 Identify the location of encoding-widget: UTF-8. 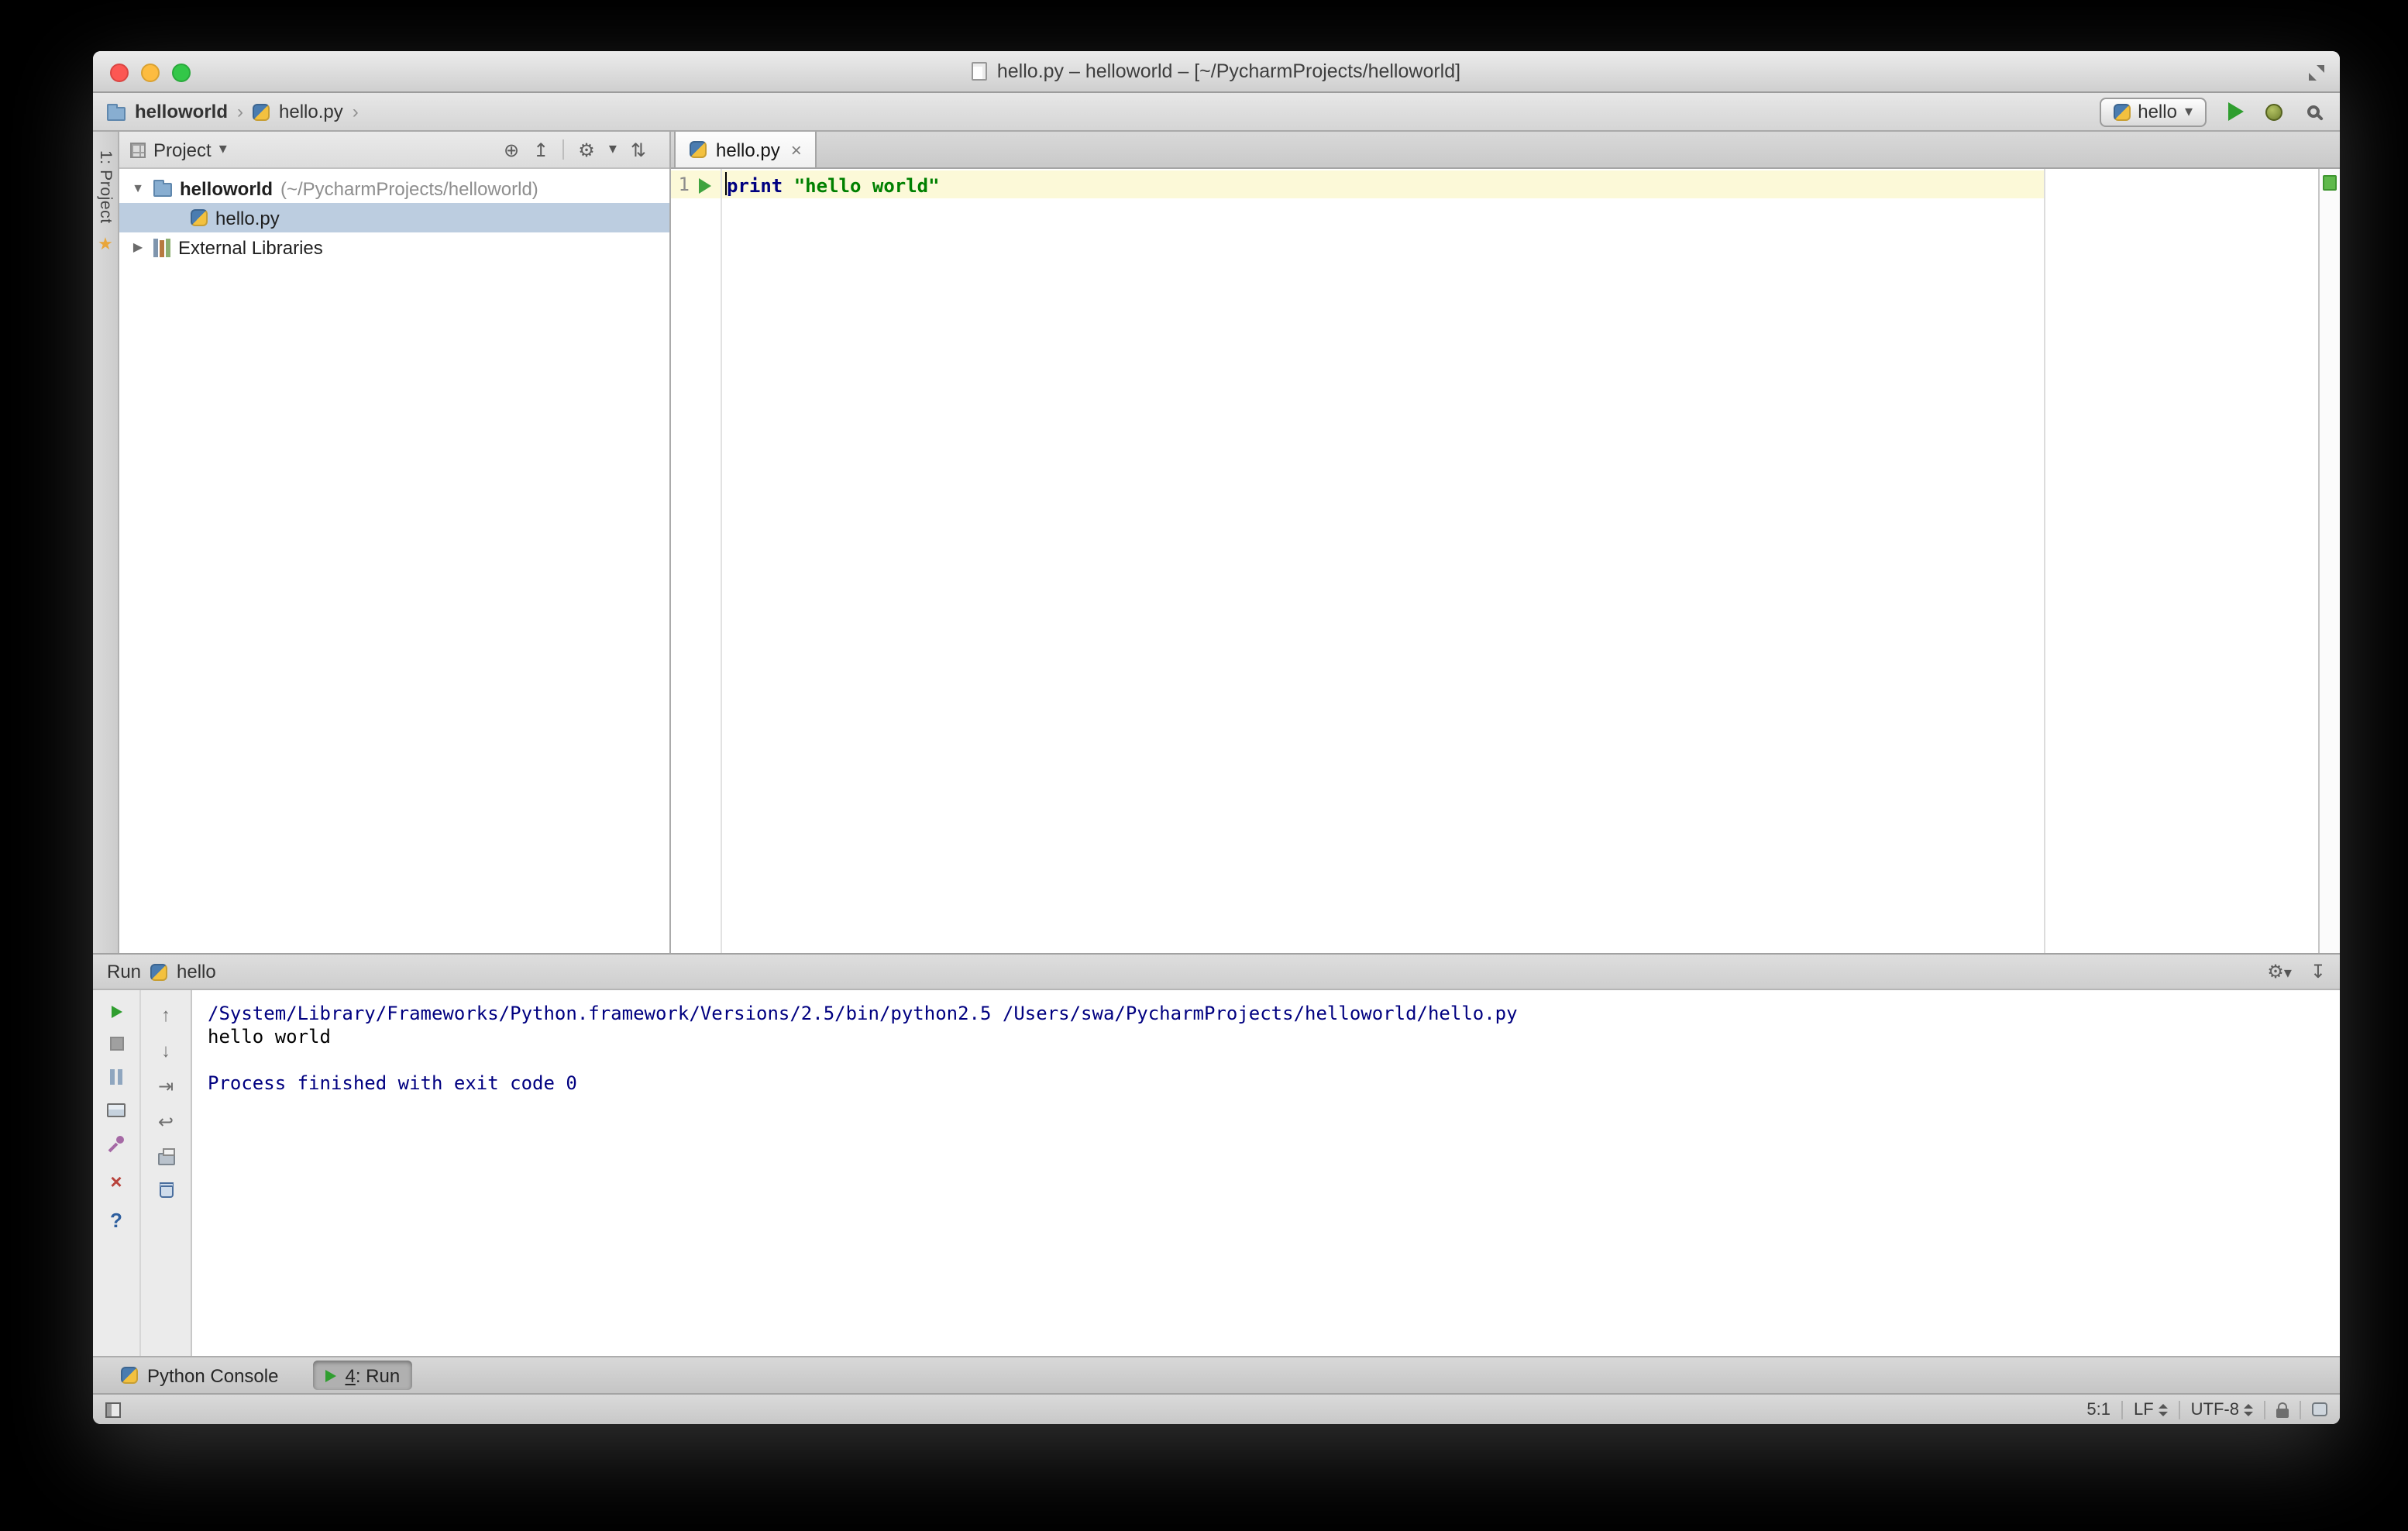
(2222, 1409).